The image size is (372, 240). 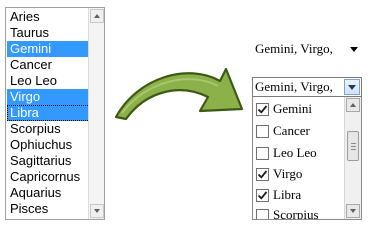 I want to click on option-label: Gemini, so click(x=292, y=108).